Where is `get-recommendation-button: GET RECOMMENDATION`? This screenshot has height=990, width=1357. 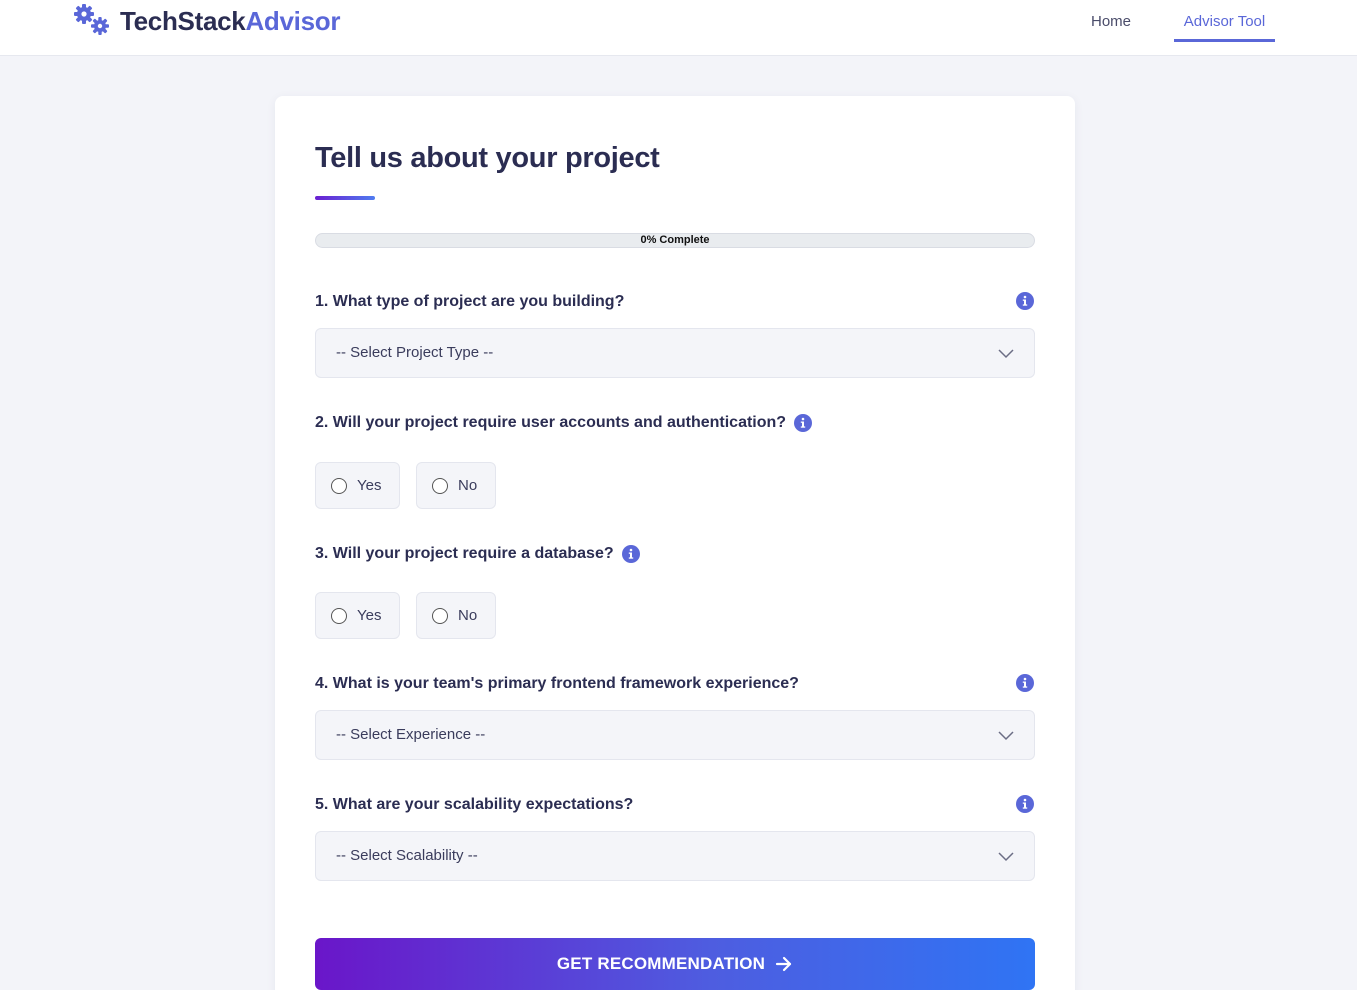
get-recommendation-button: GET RECOMMENDATION is located at coordinates (675, 964).